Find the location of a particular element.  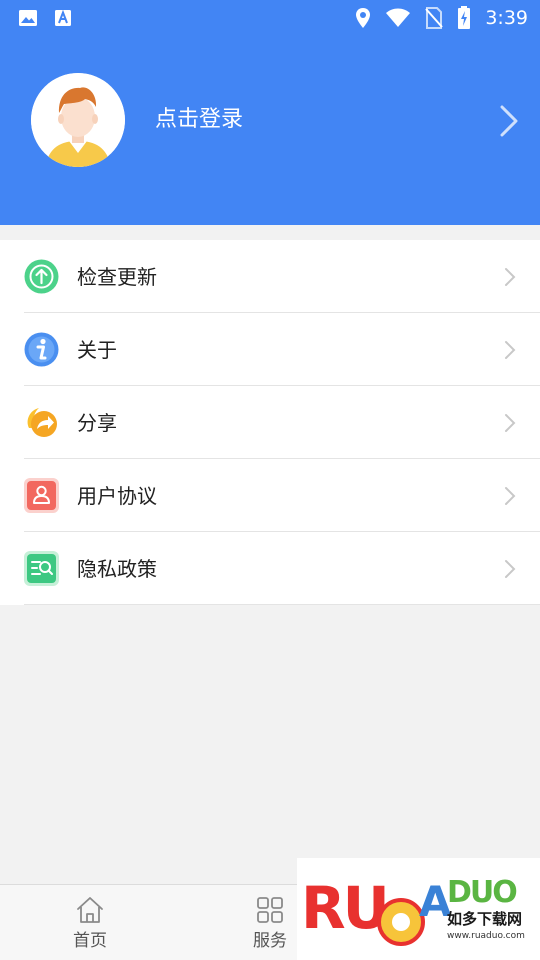

nav-label-home: 首页 is located at coordinates (90, 941).